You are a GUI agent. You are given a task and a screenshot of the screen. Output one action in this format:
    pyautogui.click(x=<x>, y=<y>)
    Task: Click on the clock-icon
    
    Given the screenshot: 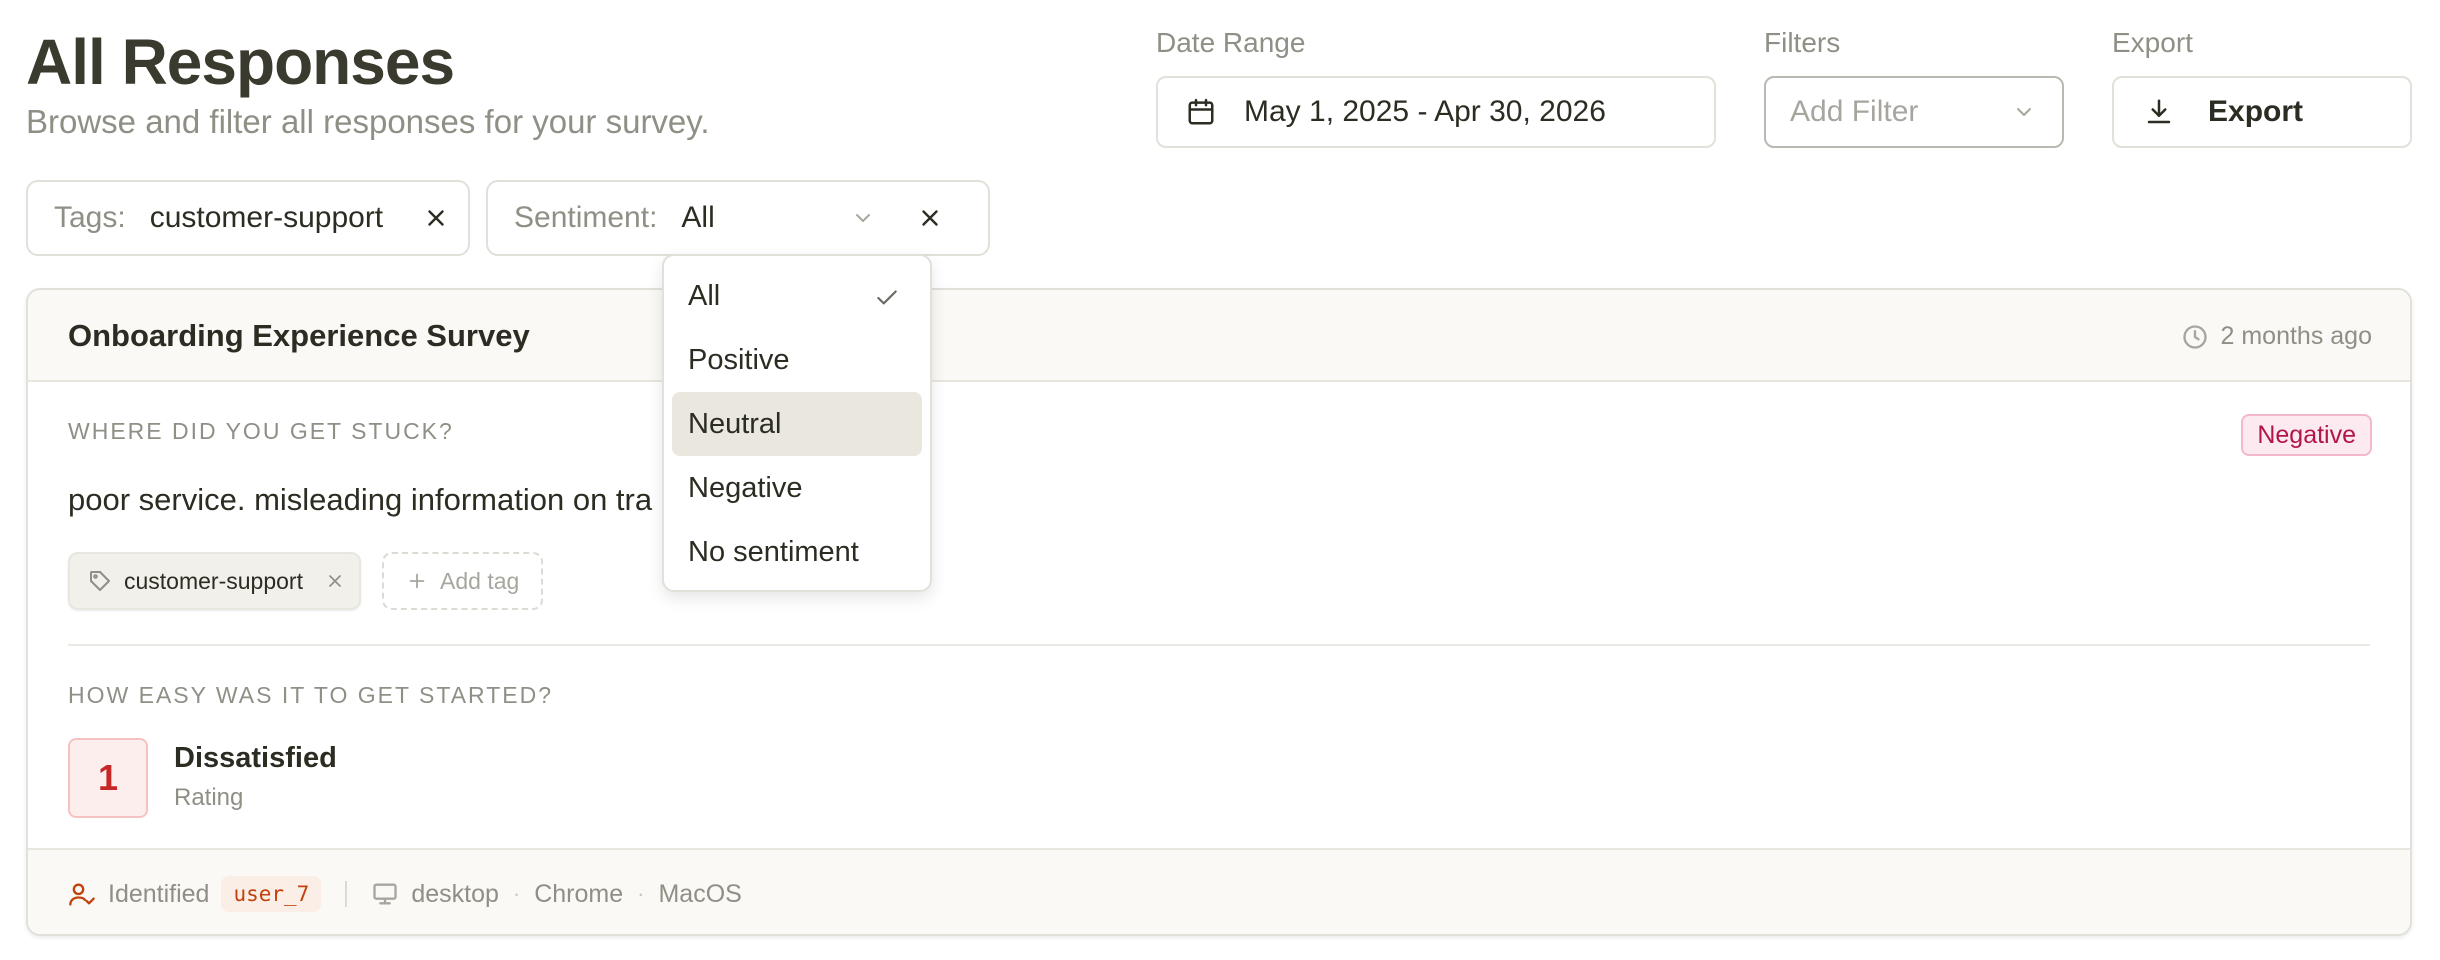 What is the action you would take?
    pyautogui.click(x=2194, y=336)
    